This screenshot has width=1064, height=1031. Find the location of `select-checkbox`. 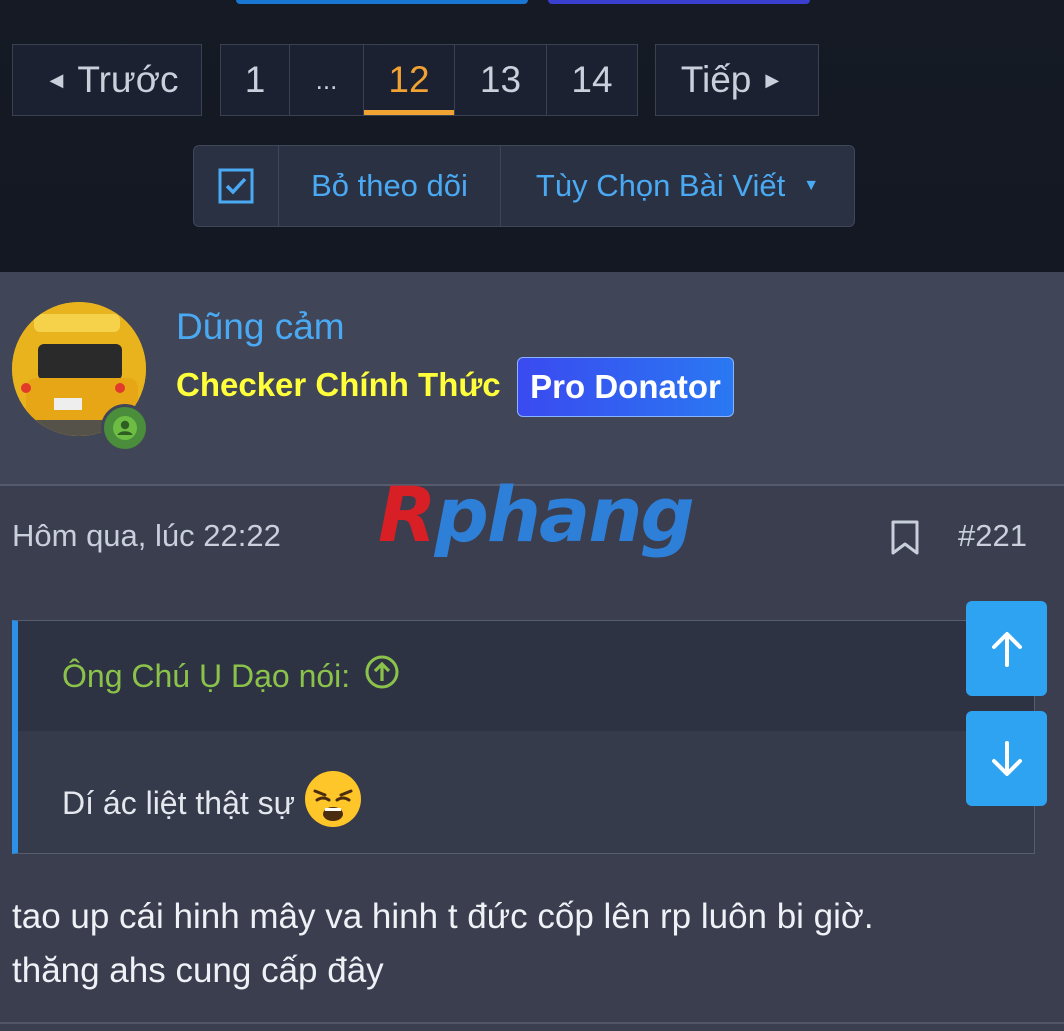

select-checkbox is located at coordinates (236, 186).